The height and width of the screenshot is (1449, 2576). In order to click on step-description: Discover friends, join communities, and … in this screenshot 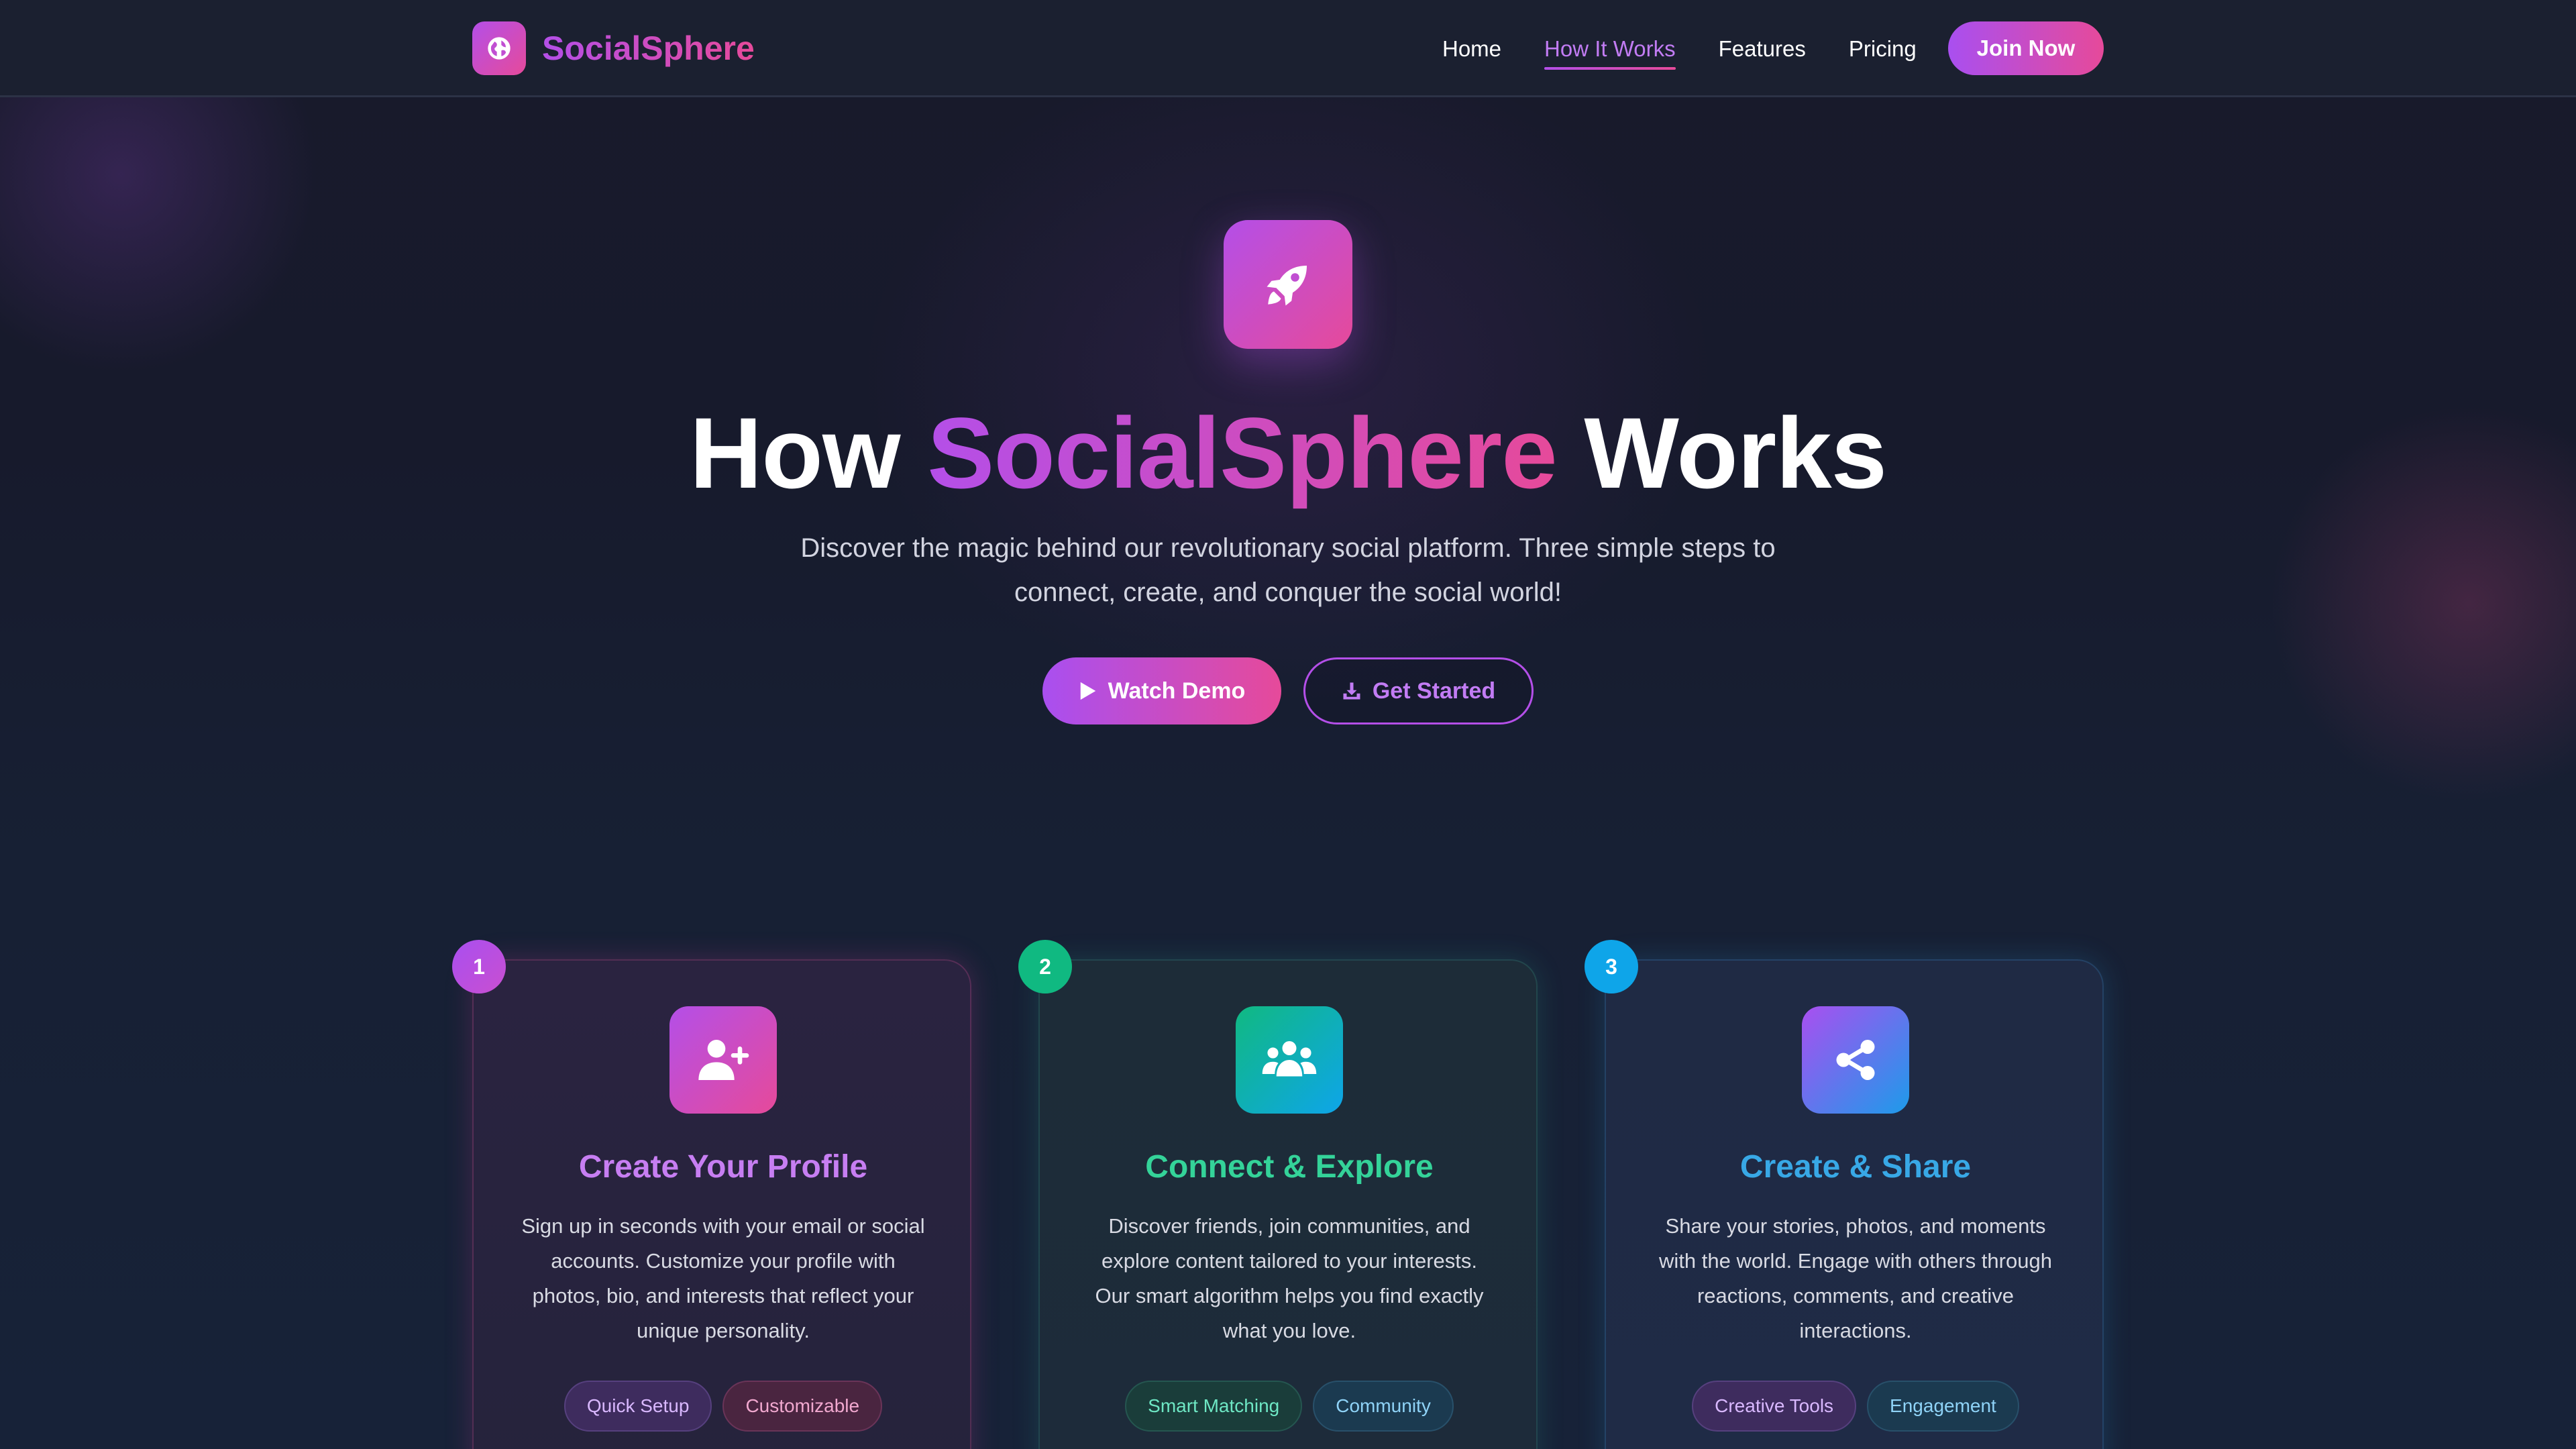, I will do `click(1289, 1278)`.